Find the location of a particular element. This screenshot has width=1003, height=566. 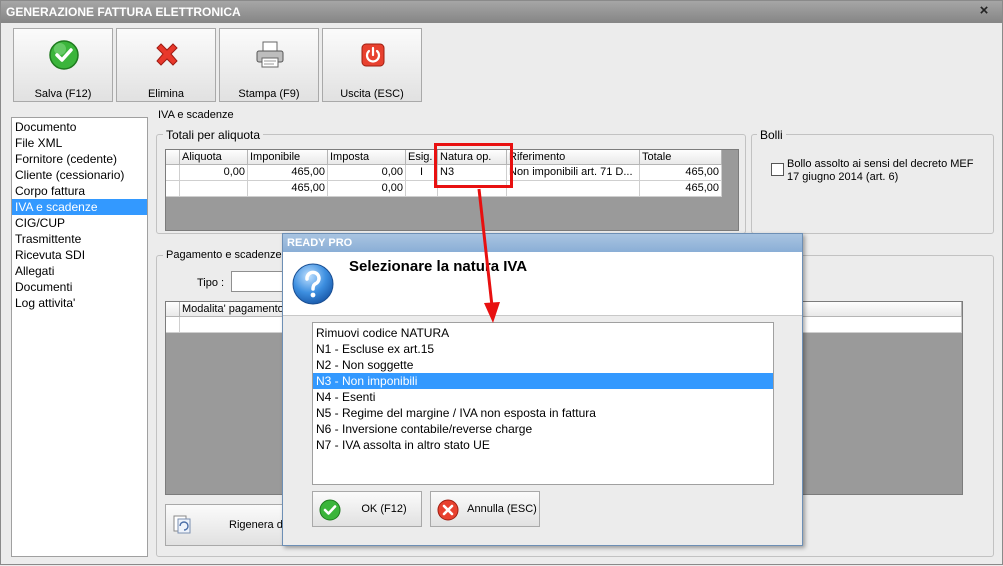

save-button-label: Salva (F12) is located at coordinates (63, 94).